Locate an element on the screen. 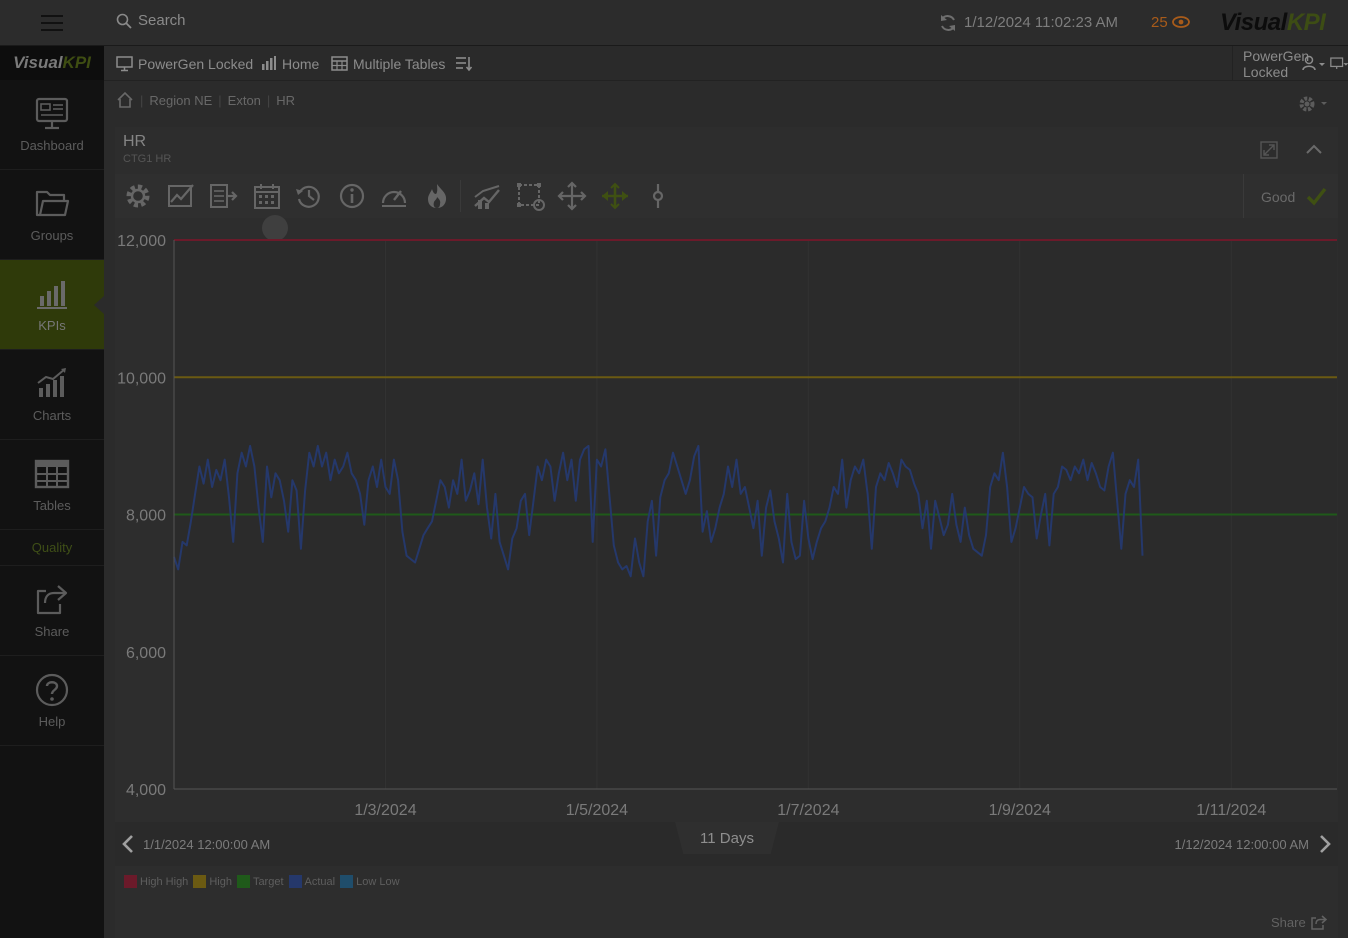 The width and height of the screenshot is (1348, 938). nav-link-label: Multiple Tables is located at coordinates (399, 63).